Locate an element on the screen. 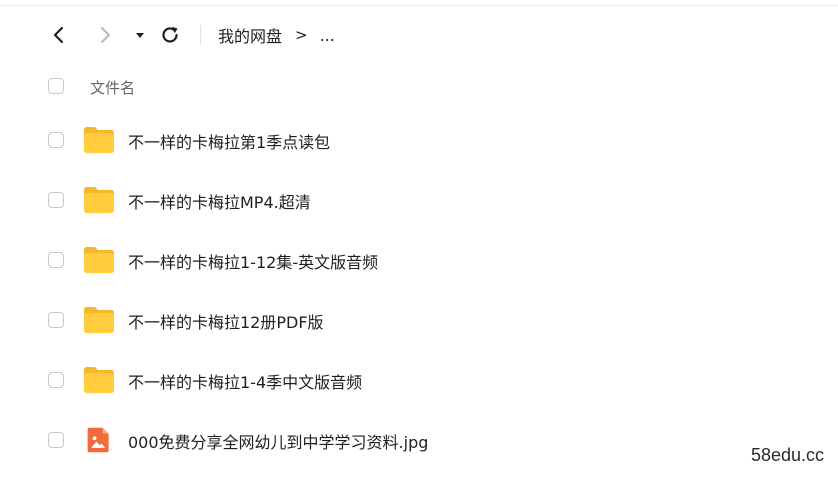 This screenshot has width=838, height=477. file-name: 不一样的卡梅拉1-12集-英文版音频 is located at coordinates (253, 262).